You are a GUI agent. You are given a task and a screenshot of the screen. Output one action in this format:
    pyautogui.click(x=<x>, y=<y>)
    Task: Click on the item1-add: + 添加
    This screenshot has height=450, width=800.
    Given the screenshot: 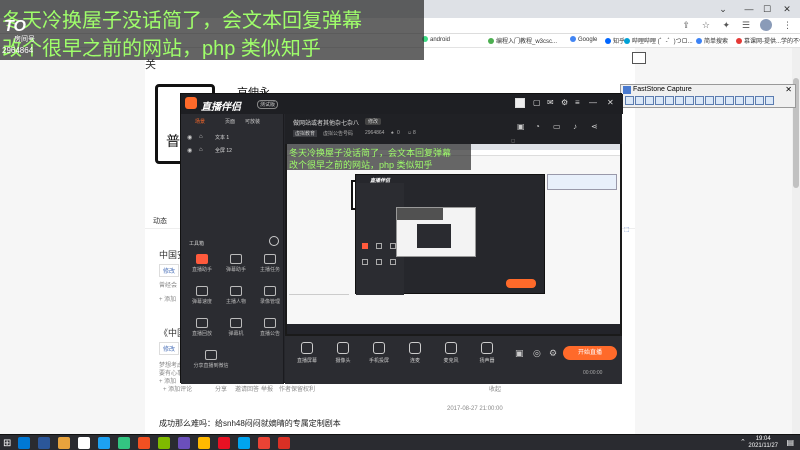 What is the action you would take?
    pyautogui.click(x=167, y=298)
    